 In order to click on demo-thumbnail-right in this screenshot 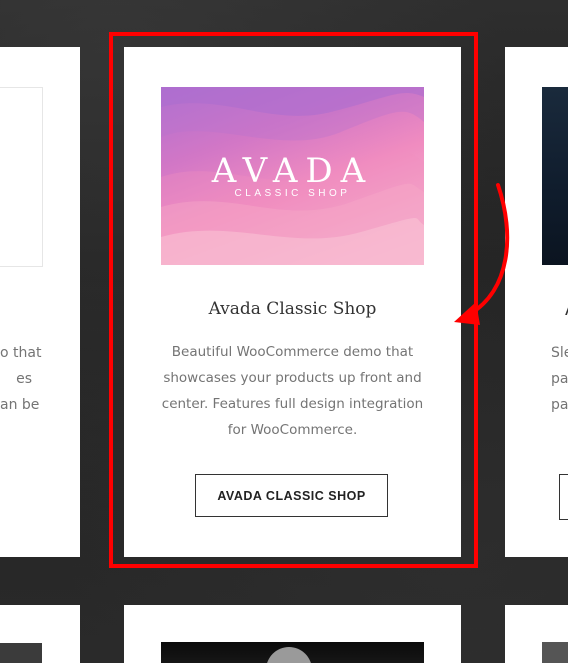, I will do `click(555, 176)`.